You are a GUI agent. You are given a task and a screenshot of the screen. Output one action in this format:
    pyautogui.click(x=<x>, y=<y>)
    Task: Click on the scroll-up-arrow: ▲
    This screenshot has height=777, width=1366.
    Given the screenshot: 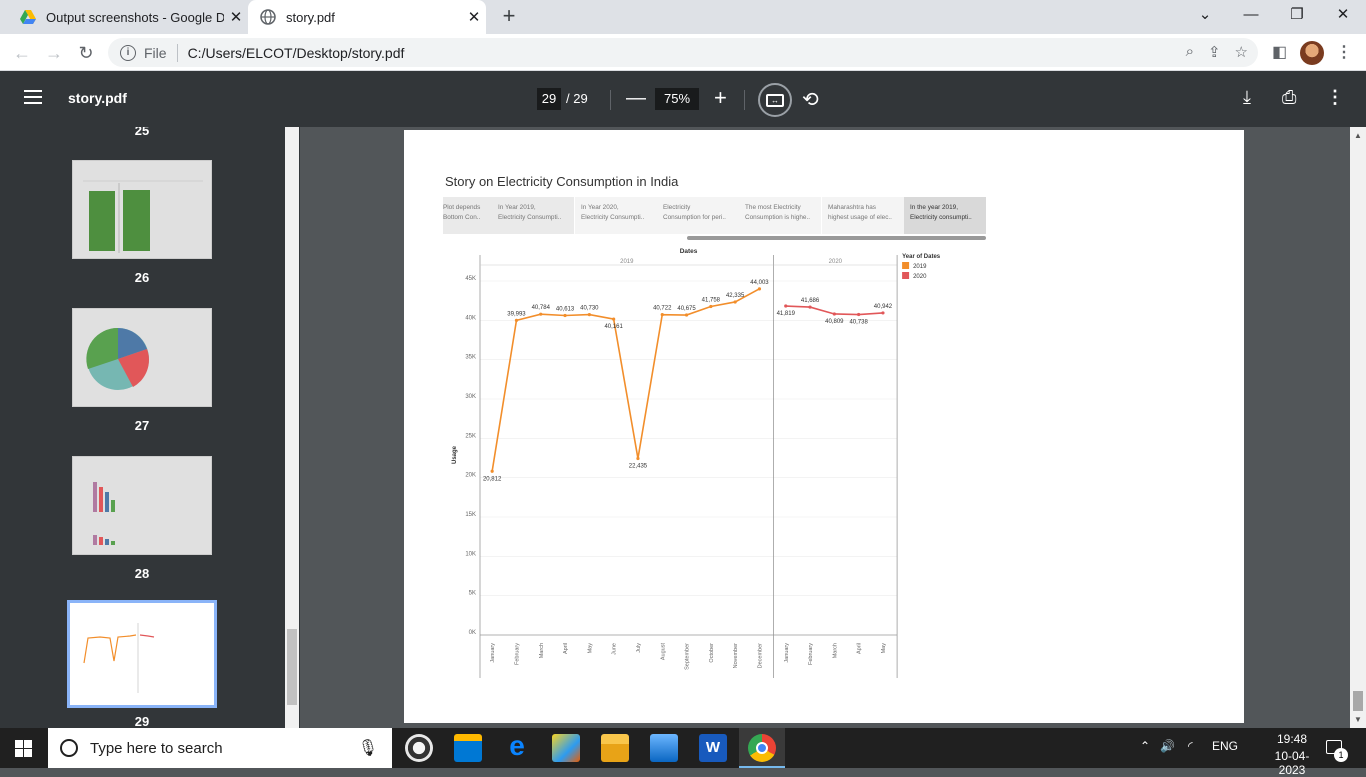 What is the action you would take?
    pyautogui.click(x=1358, y=135)
    